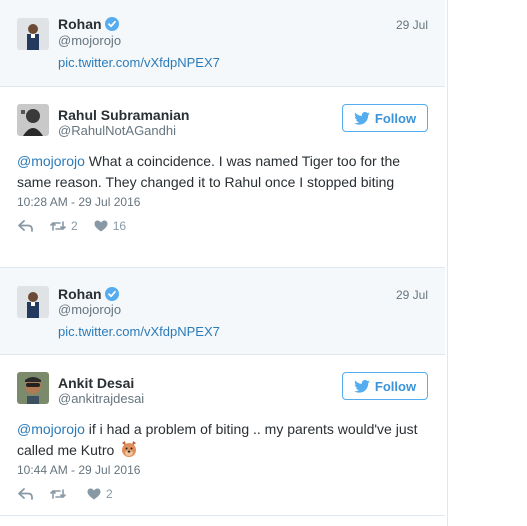  Describe the element at coordinates (101, 398) in the screenshot. I see `author-handle: @ankitrajdesai` at that location.